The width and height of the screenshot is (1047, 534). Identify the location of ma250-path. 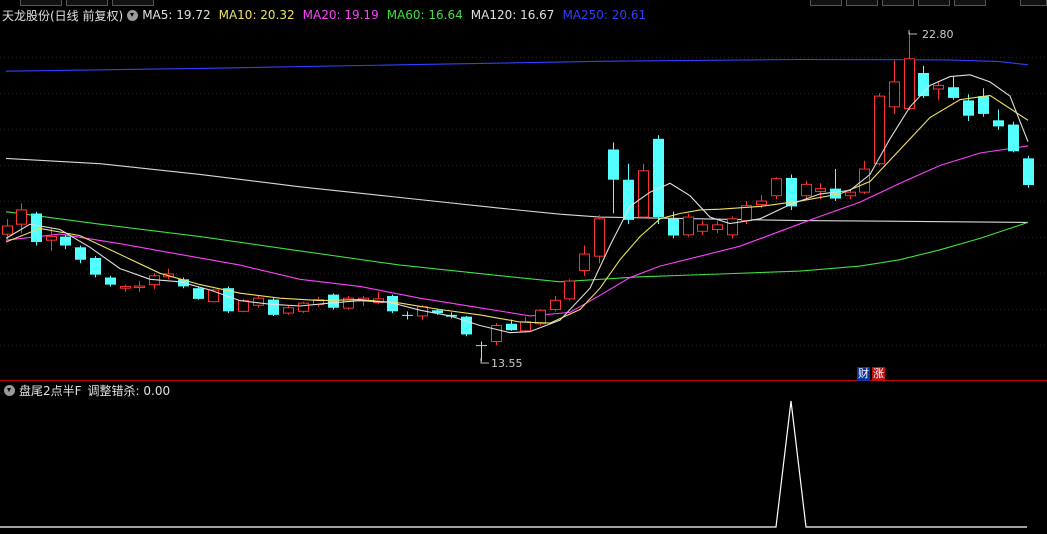
(517, 65).